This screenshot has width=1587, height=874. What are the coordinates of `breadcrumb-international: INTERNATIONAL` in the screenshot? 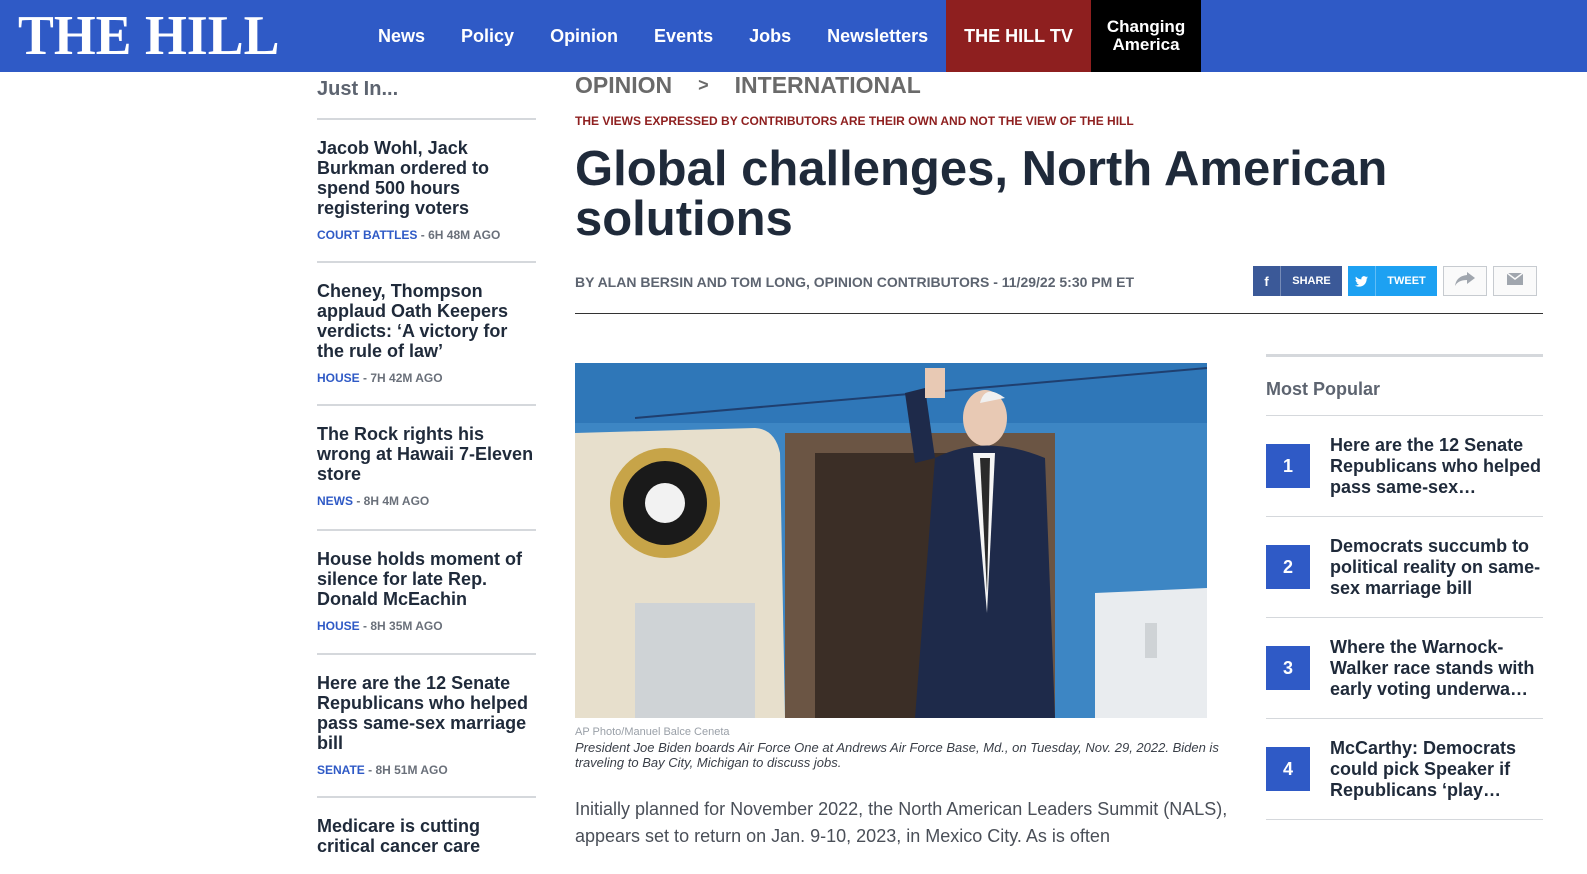 It's located at (828, 85).